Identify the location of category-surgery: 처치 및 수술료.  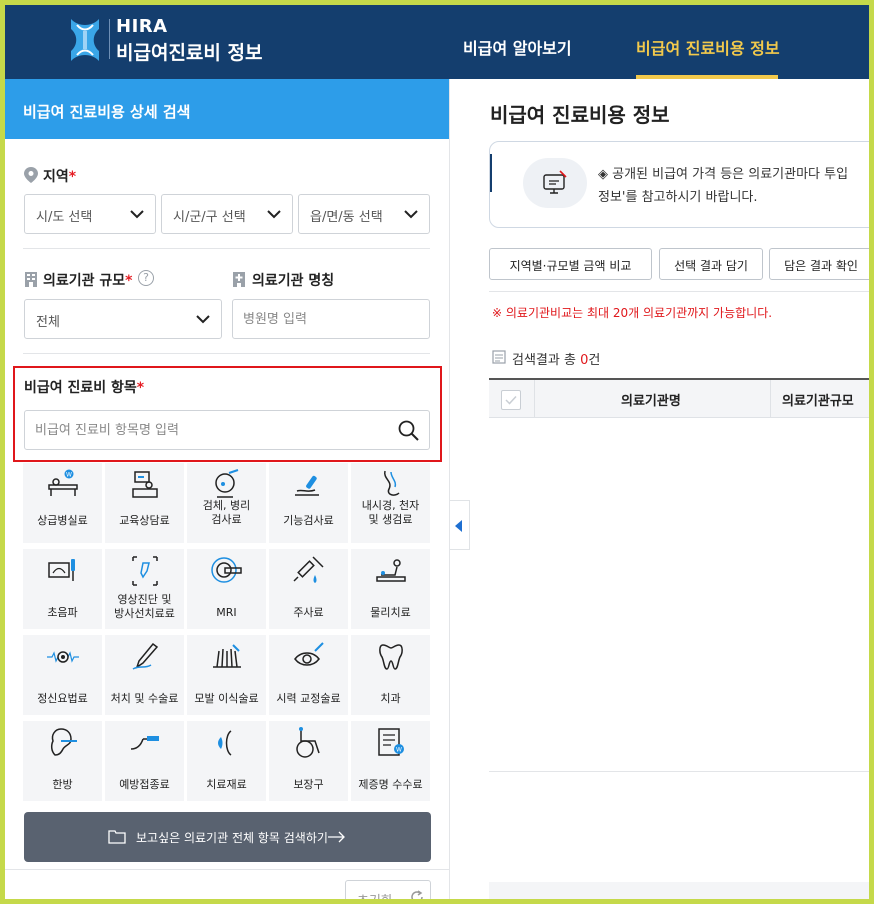
(144, 675).